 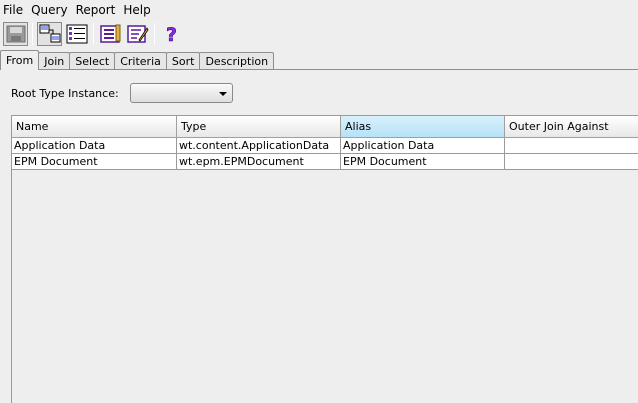 I want to click on cell-name: Application Data, so click(x=94, y=146).